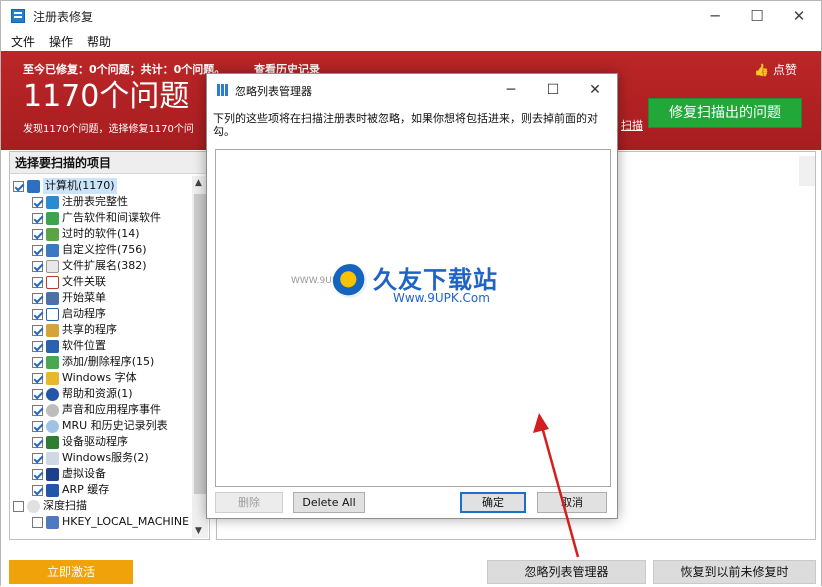 Image resolution: width=822 pixels, height=587 pixels. What do you see at coordinates (71, 572) in the screenshot?
I see `activate-button: 立即激活` at bounding box center [71, 572].